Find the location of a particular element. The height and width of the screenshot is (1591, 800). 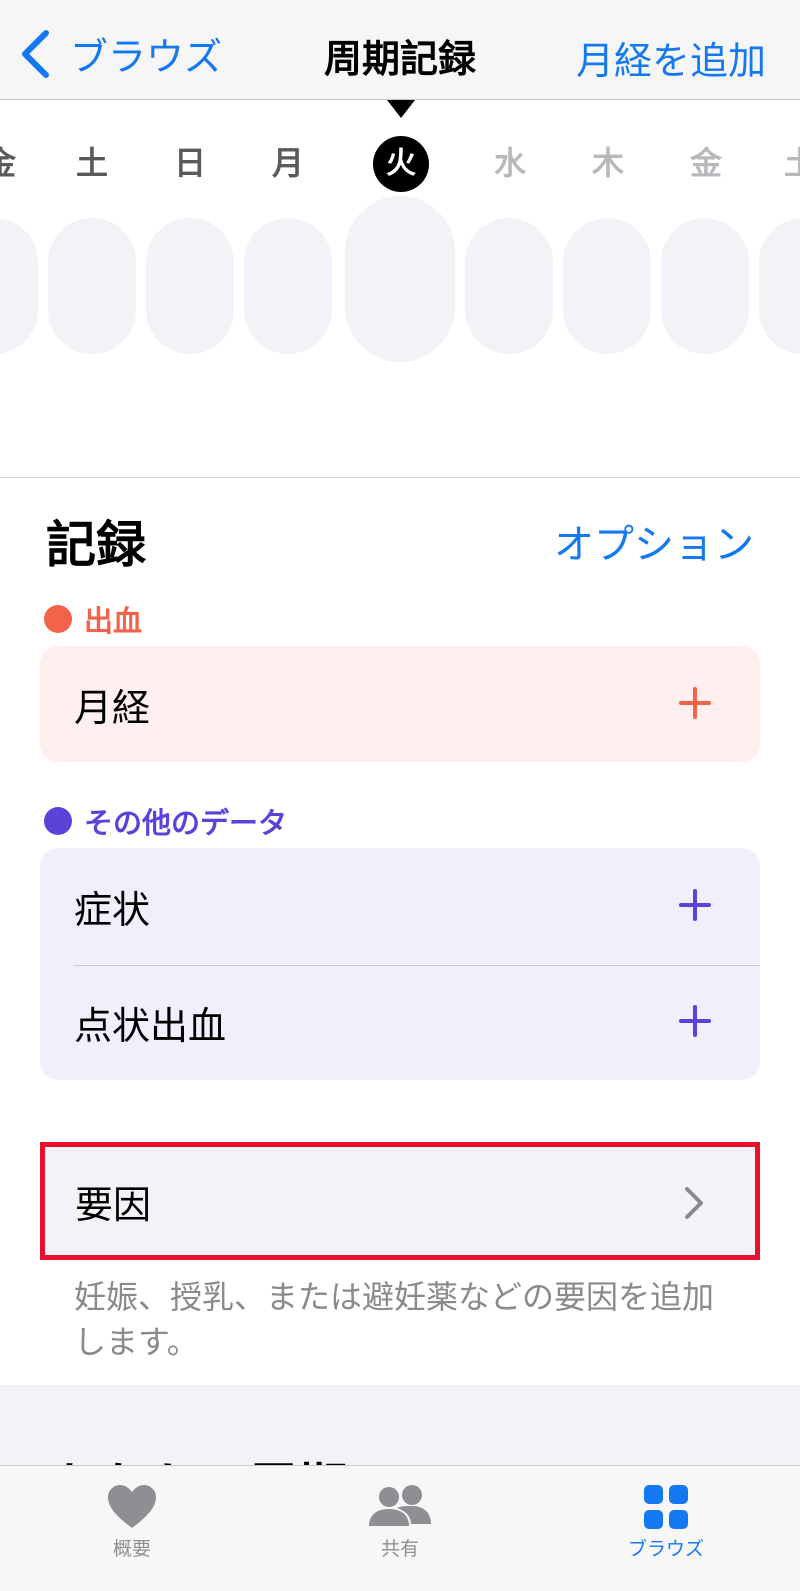

chevron-right-icon is located at coordinates (694, 1203).